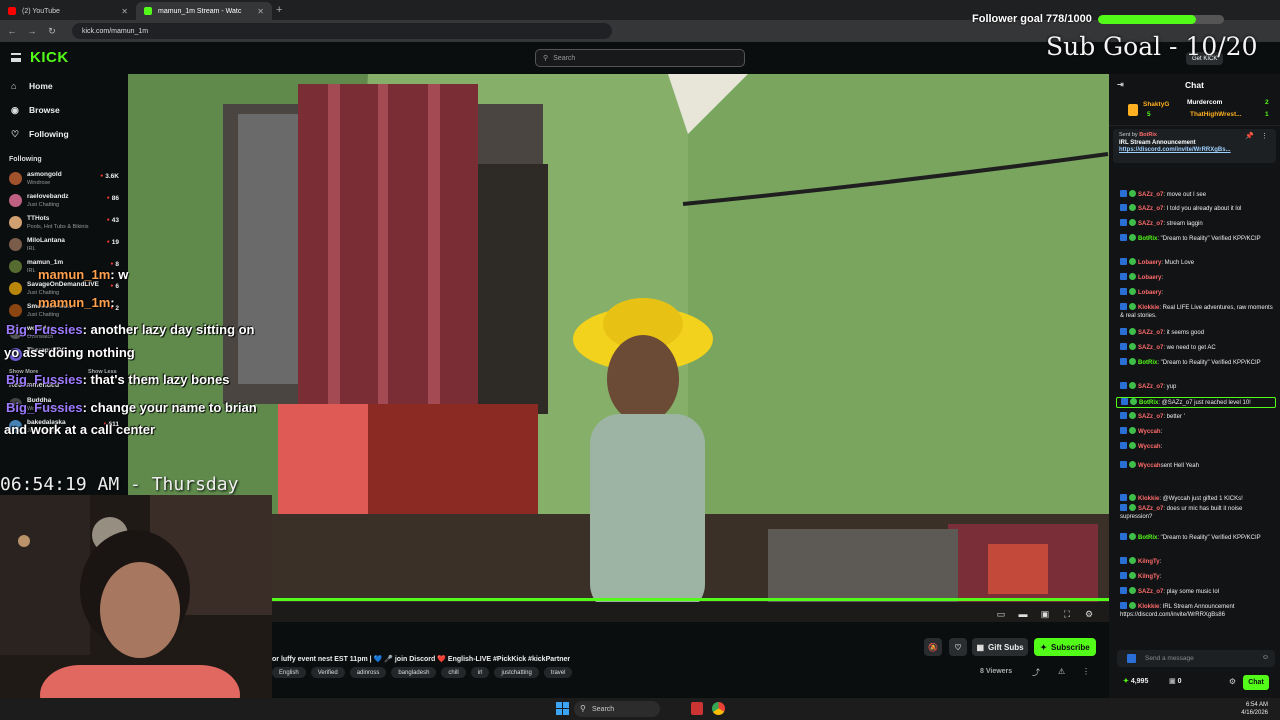 This screenshot has height=720, width=1280. I want to click on stream-tag: Verified, so click(327, 672).